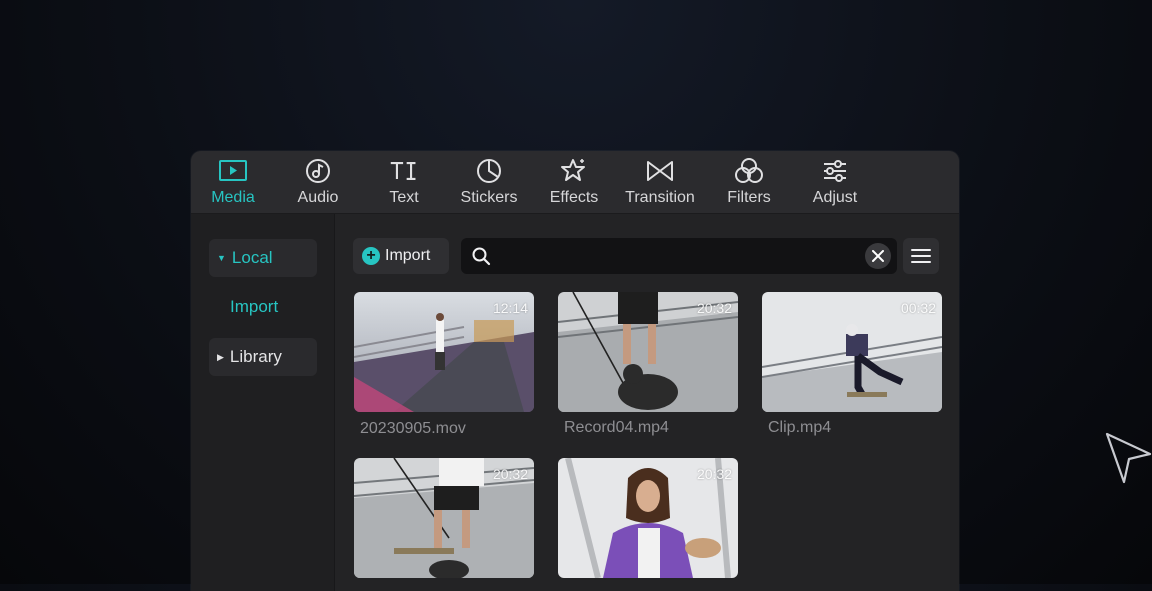  Describe the element at coordinates (318, 171) in the screenshot. I see `audio-icon` at that location.